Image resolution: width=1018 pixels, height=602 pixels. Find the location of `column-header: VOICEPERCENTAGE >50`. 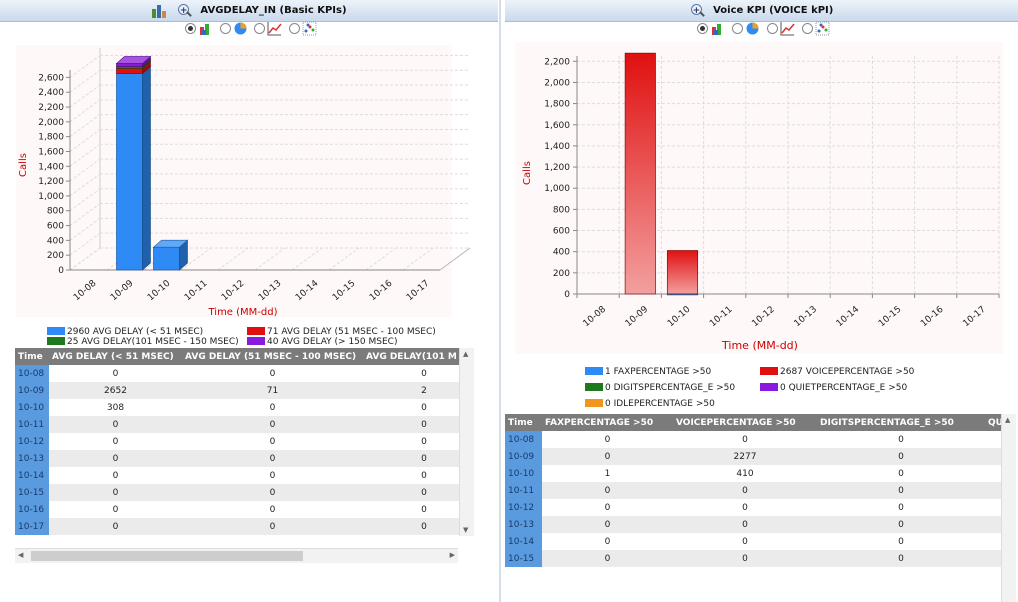

column-header: VOICEPERCENTAGE >50 is located at coordinates (745, 422).